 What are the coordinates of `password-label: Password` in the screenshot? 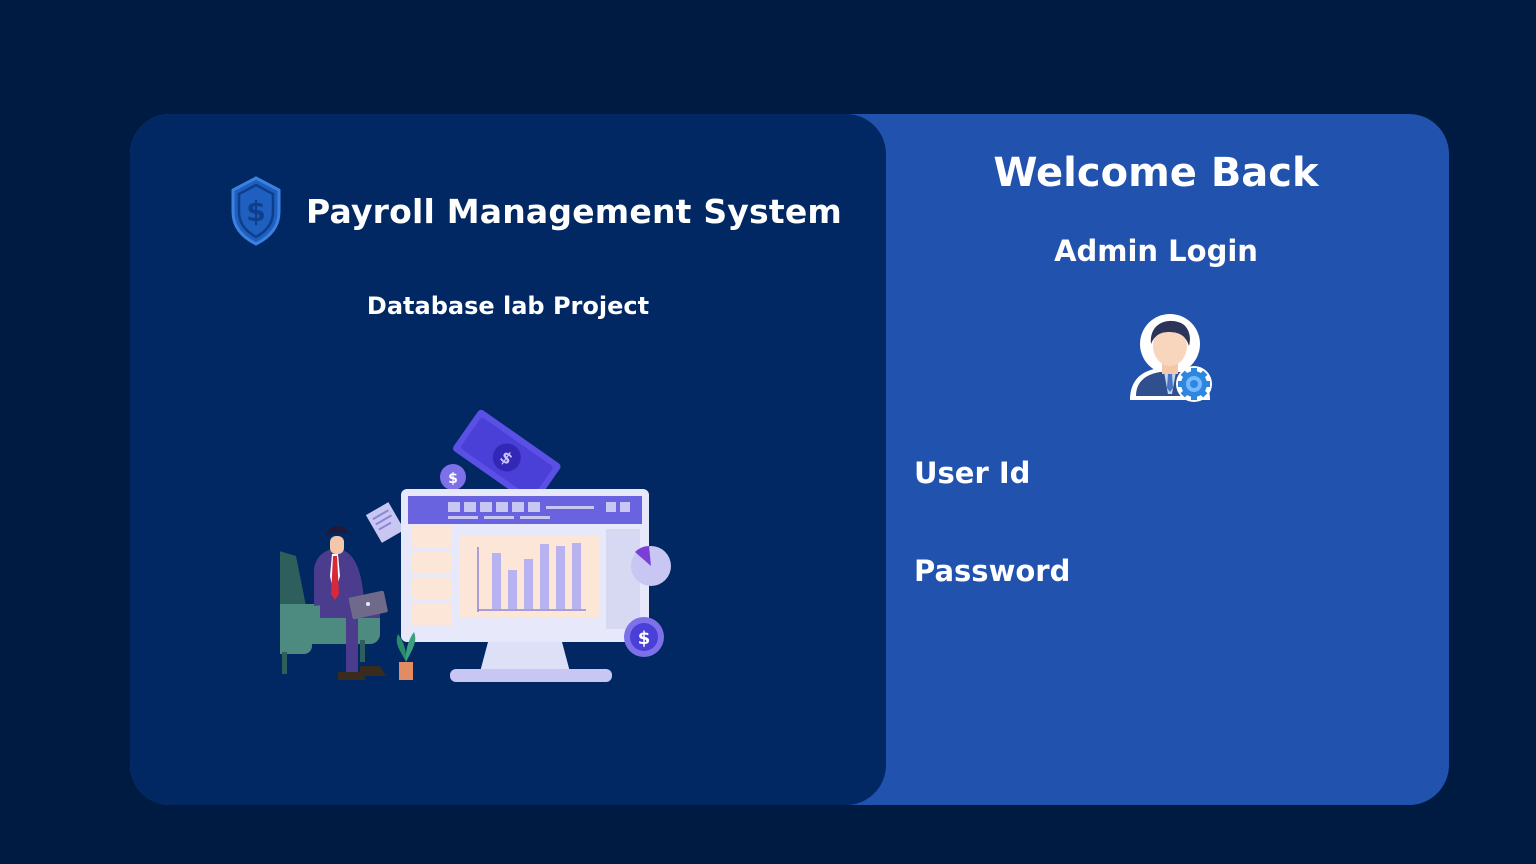 It's located at (992, 571).